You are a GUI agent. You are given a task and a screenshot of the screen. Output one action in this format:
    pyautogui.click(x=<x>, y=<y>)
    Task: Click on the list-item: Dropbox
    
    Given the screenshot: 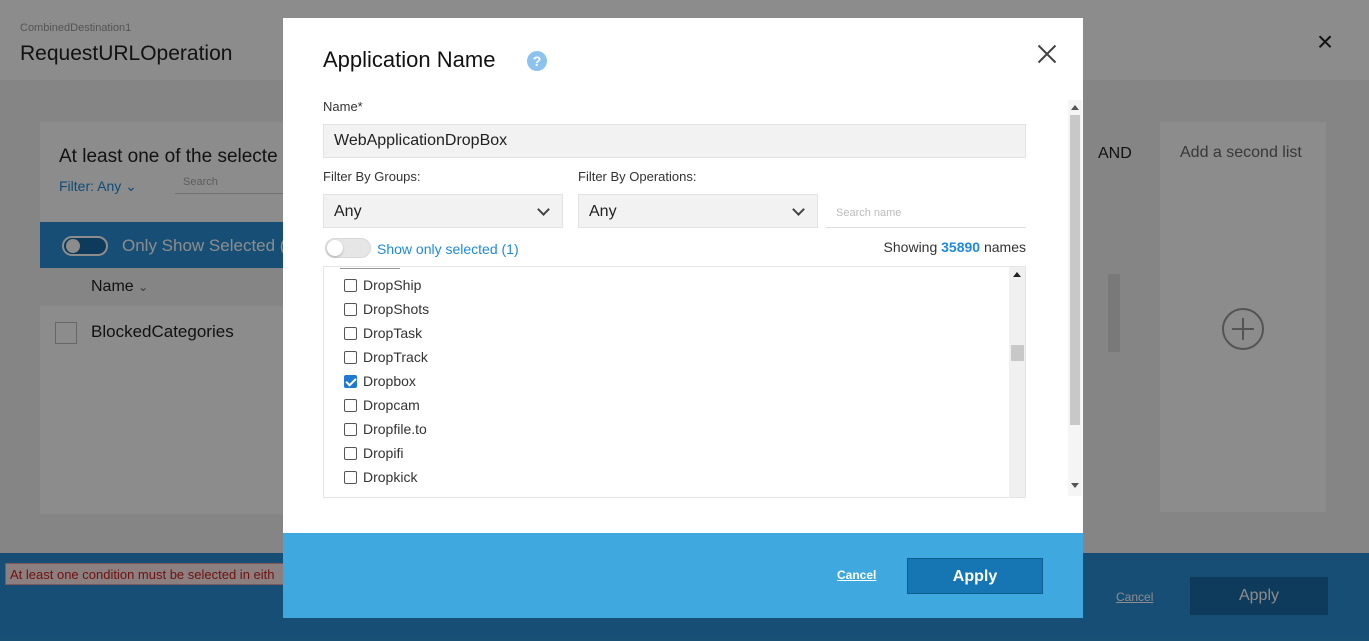 What is the action you would take?
    pyautogui.click(x=380, y=381)
    